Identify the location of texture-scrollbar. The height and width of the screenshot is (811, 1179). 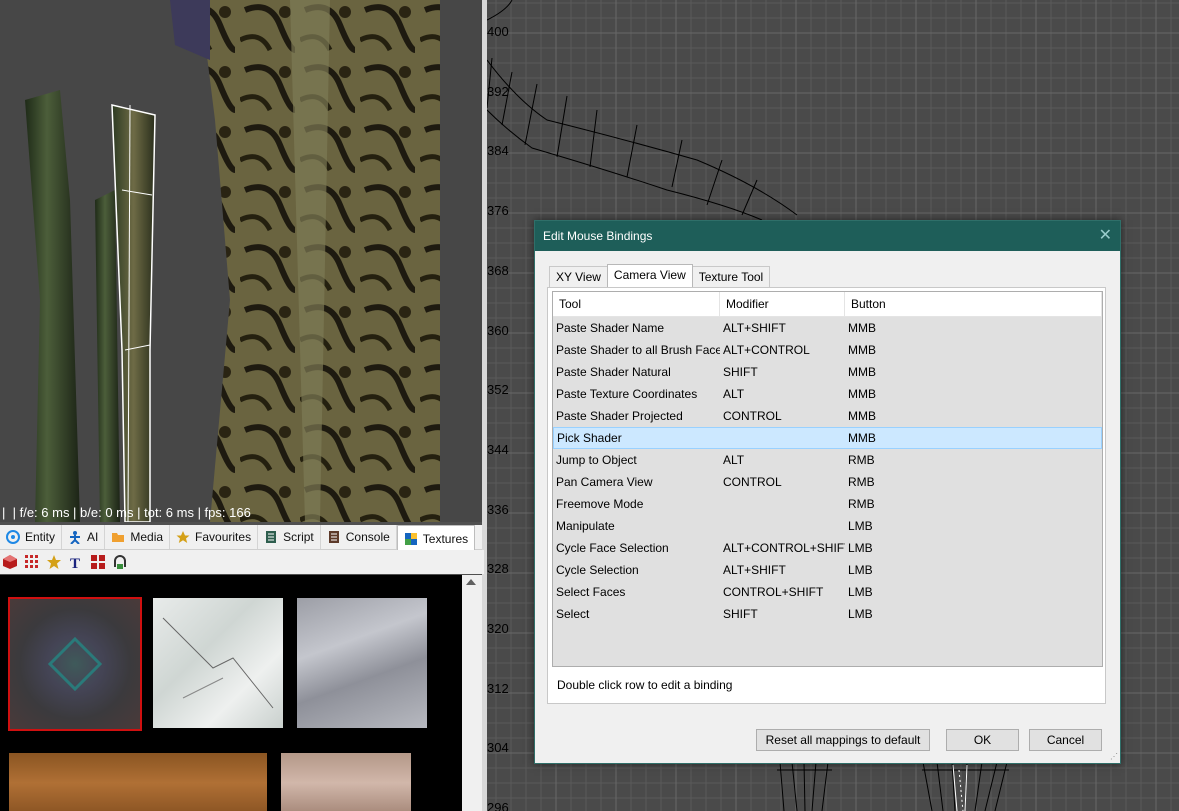
(472, 693).